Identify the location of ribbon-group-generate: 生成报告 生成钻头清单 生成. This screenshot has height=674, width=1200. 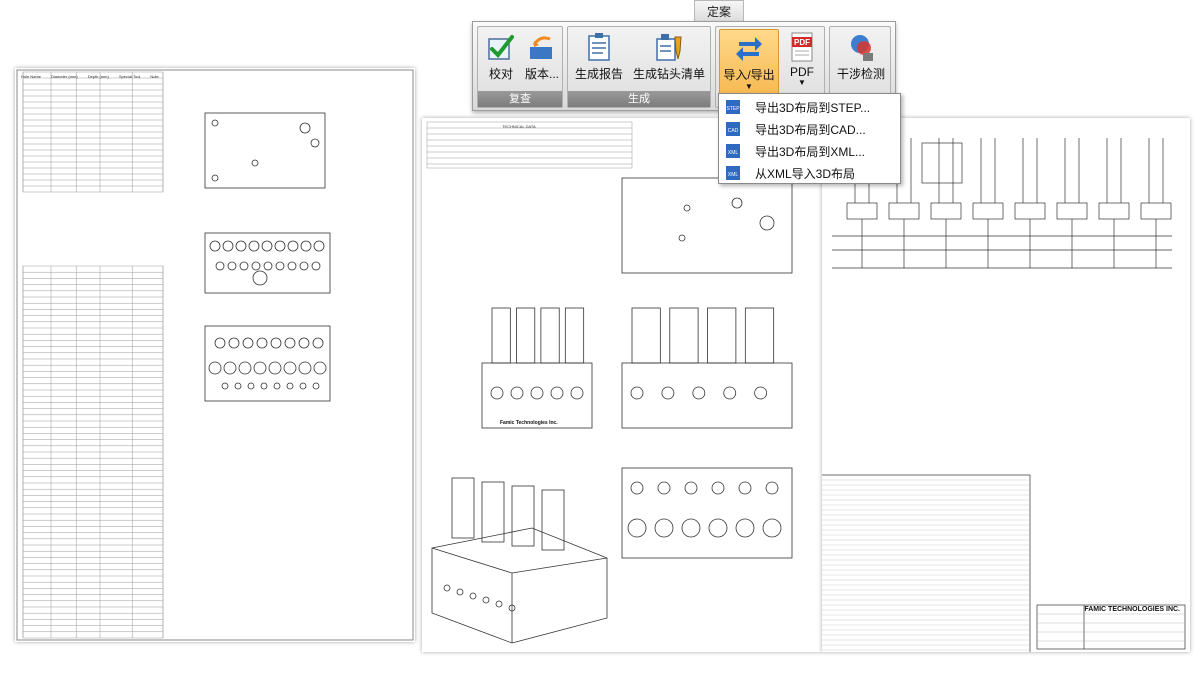
(639, 67).